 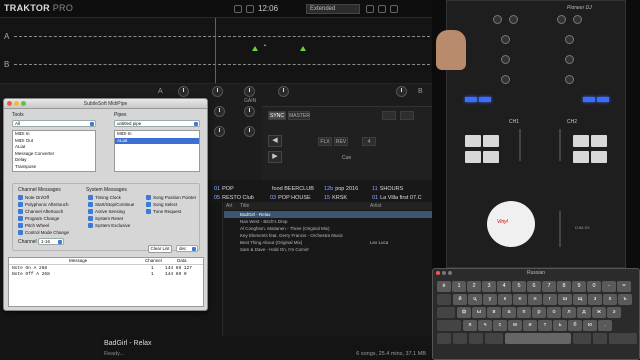 What do you see at coordinates (105, 219) in the screenshot?
I see `checkbox-system-reset: System Reset` at bounding box center [105, 219].